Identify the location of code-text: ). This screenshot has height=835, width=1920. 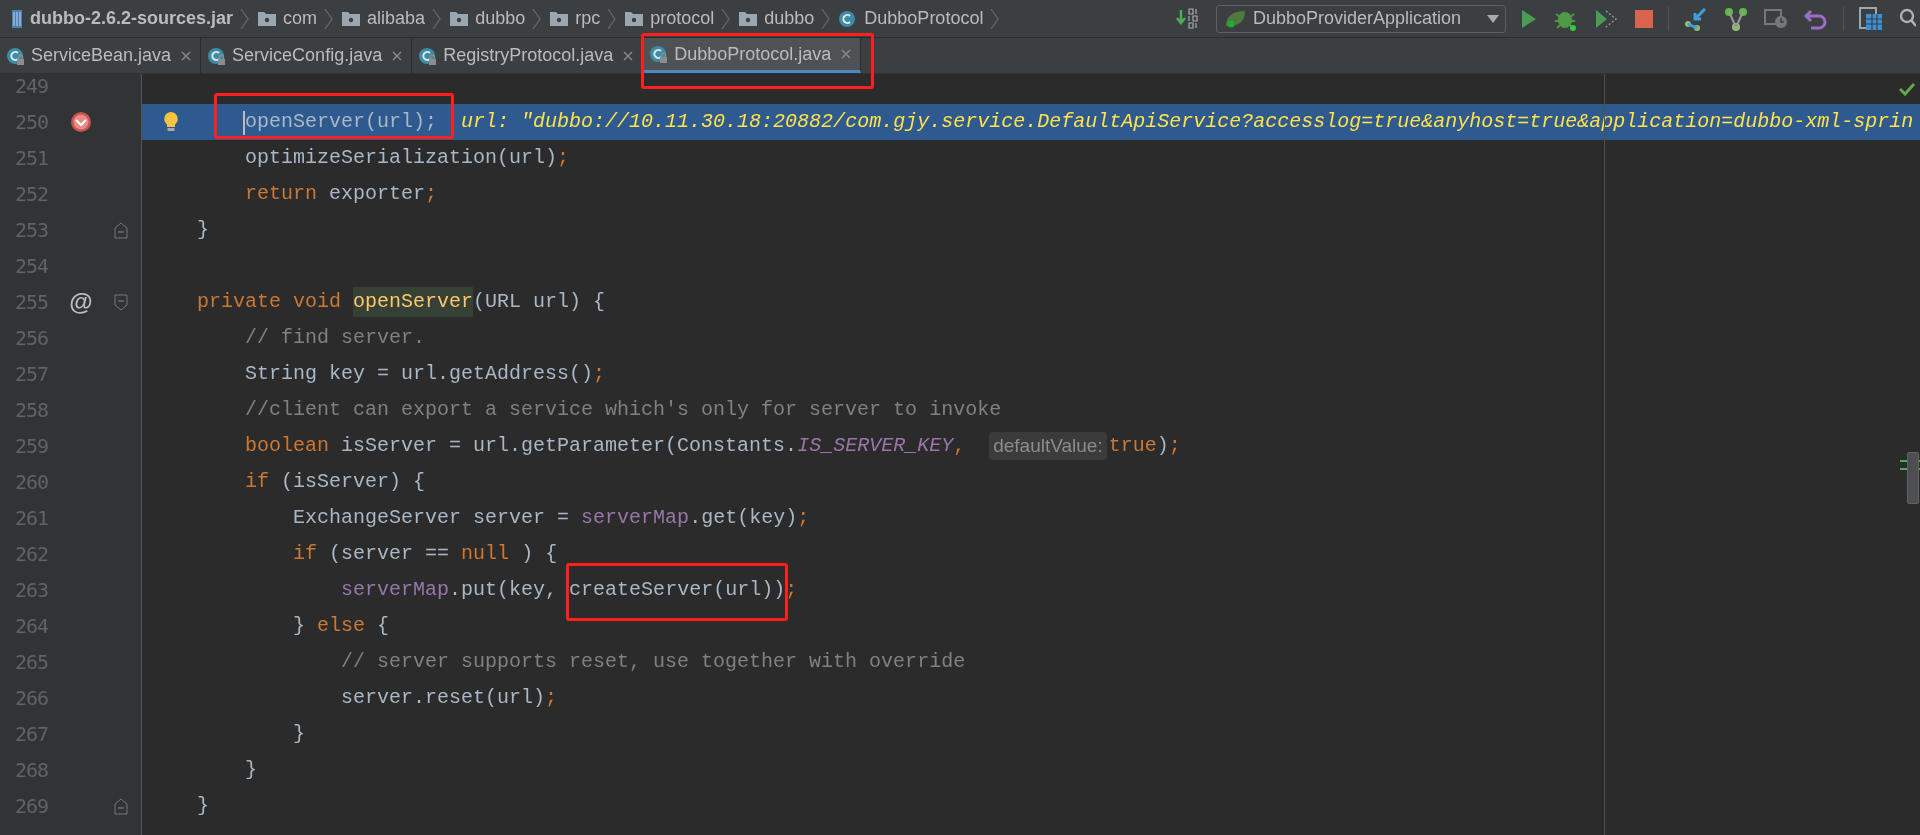
(1162, 446).